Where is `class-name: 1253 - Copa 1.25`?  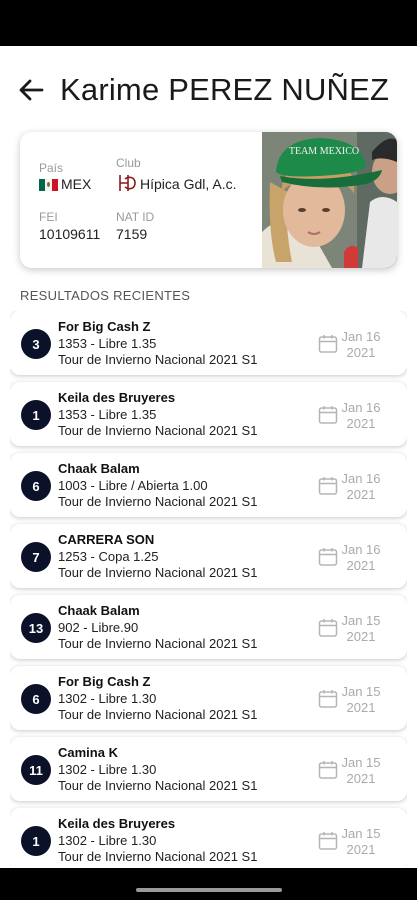 class-name: 1253 - Copa 1.25 is located at coordinates (108, 556).